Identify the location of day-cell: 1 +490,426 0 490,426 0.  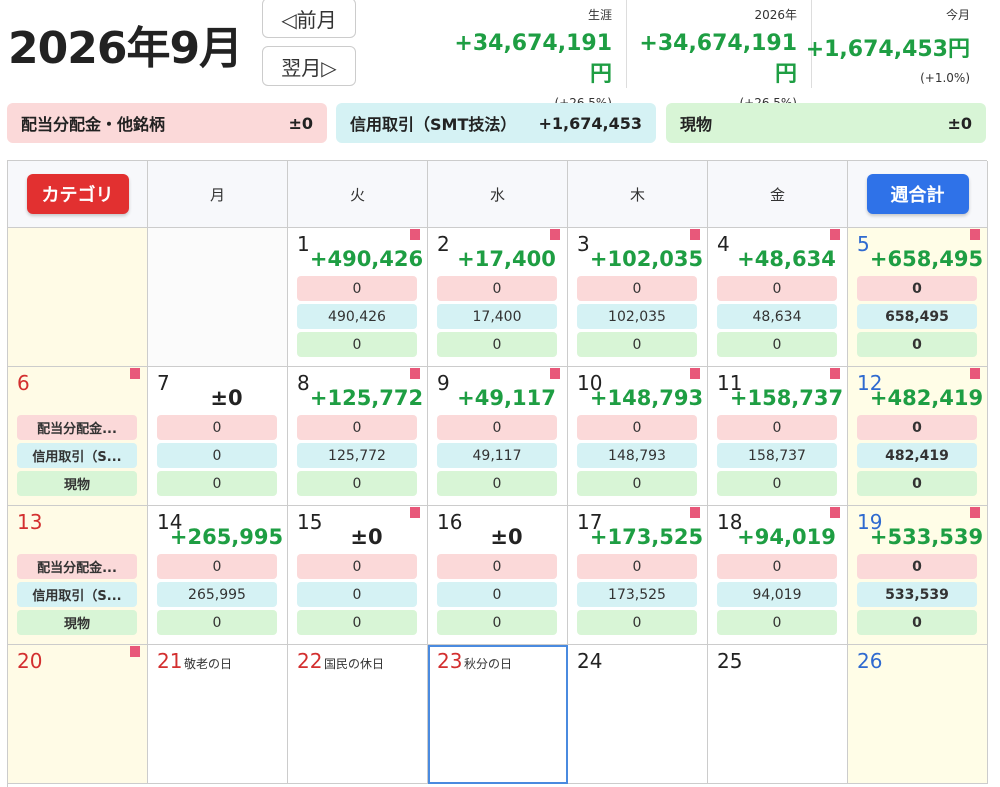
(358, 297).